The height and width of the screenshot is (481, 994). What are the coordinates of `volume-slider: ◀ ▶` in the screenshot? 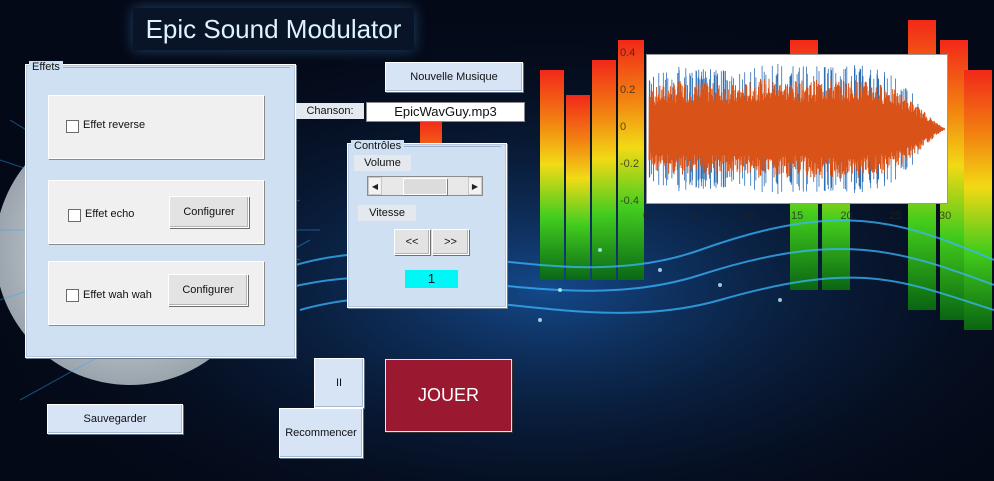 It's located at (425, 186).